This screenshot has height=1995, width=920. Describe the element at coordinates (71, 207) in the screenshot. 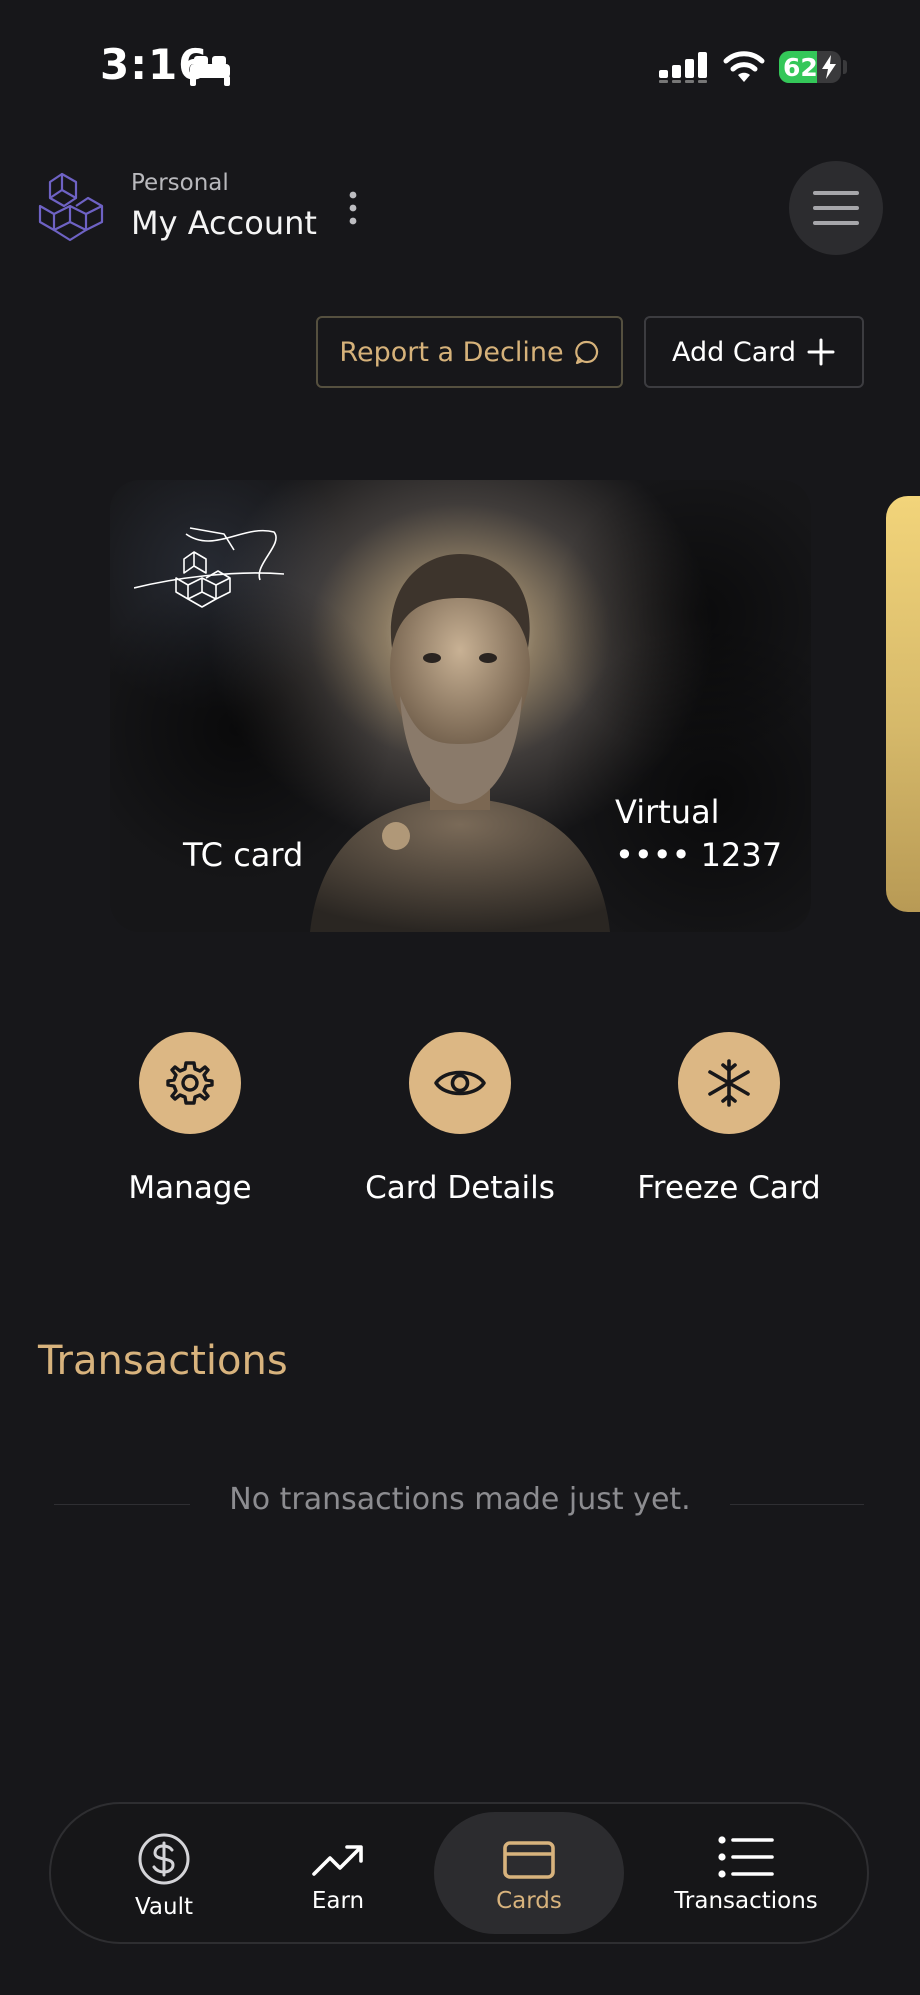

I see `account-logo-icon` at that location.